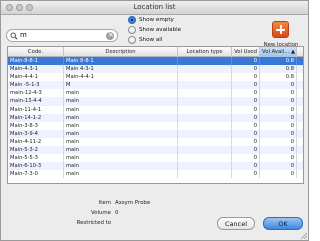  I want to click on resize-grip-icon, so click(303, 235).